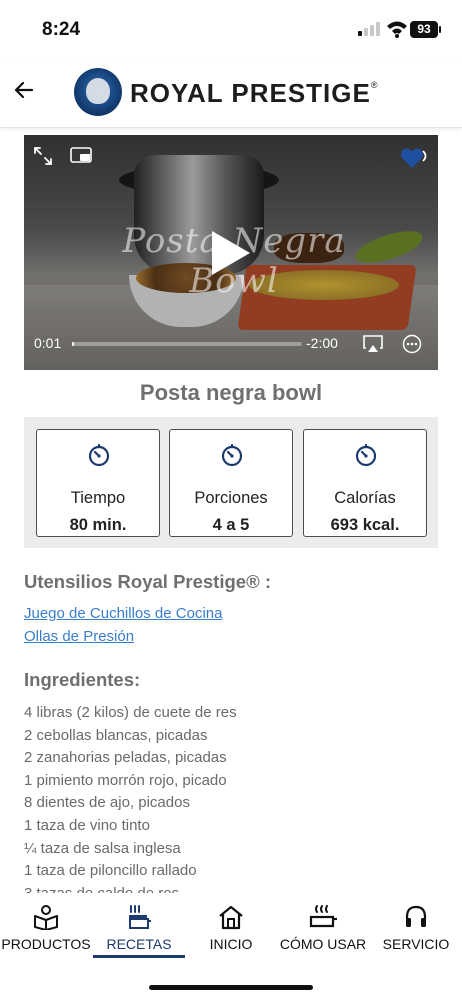  Describe the element at coordinates (46, 917) in the screenshot. I see `book-person-icon` at that location.